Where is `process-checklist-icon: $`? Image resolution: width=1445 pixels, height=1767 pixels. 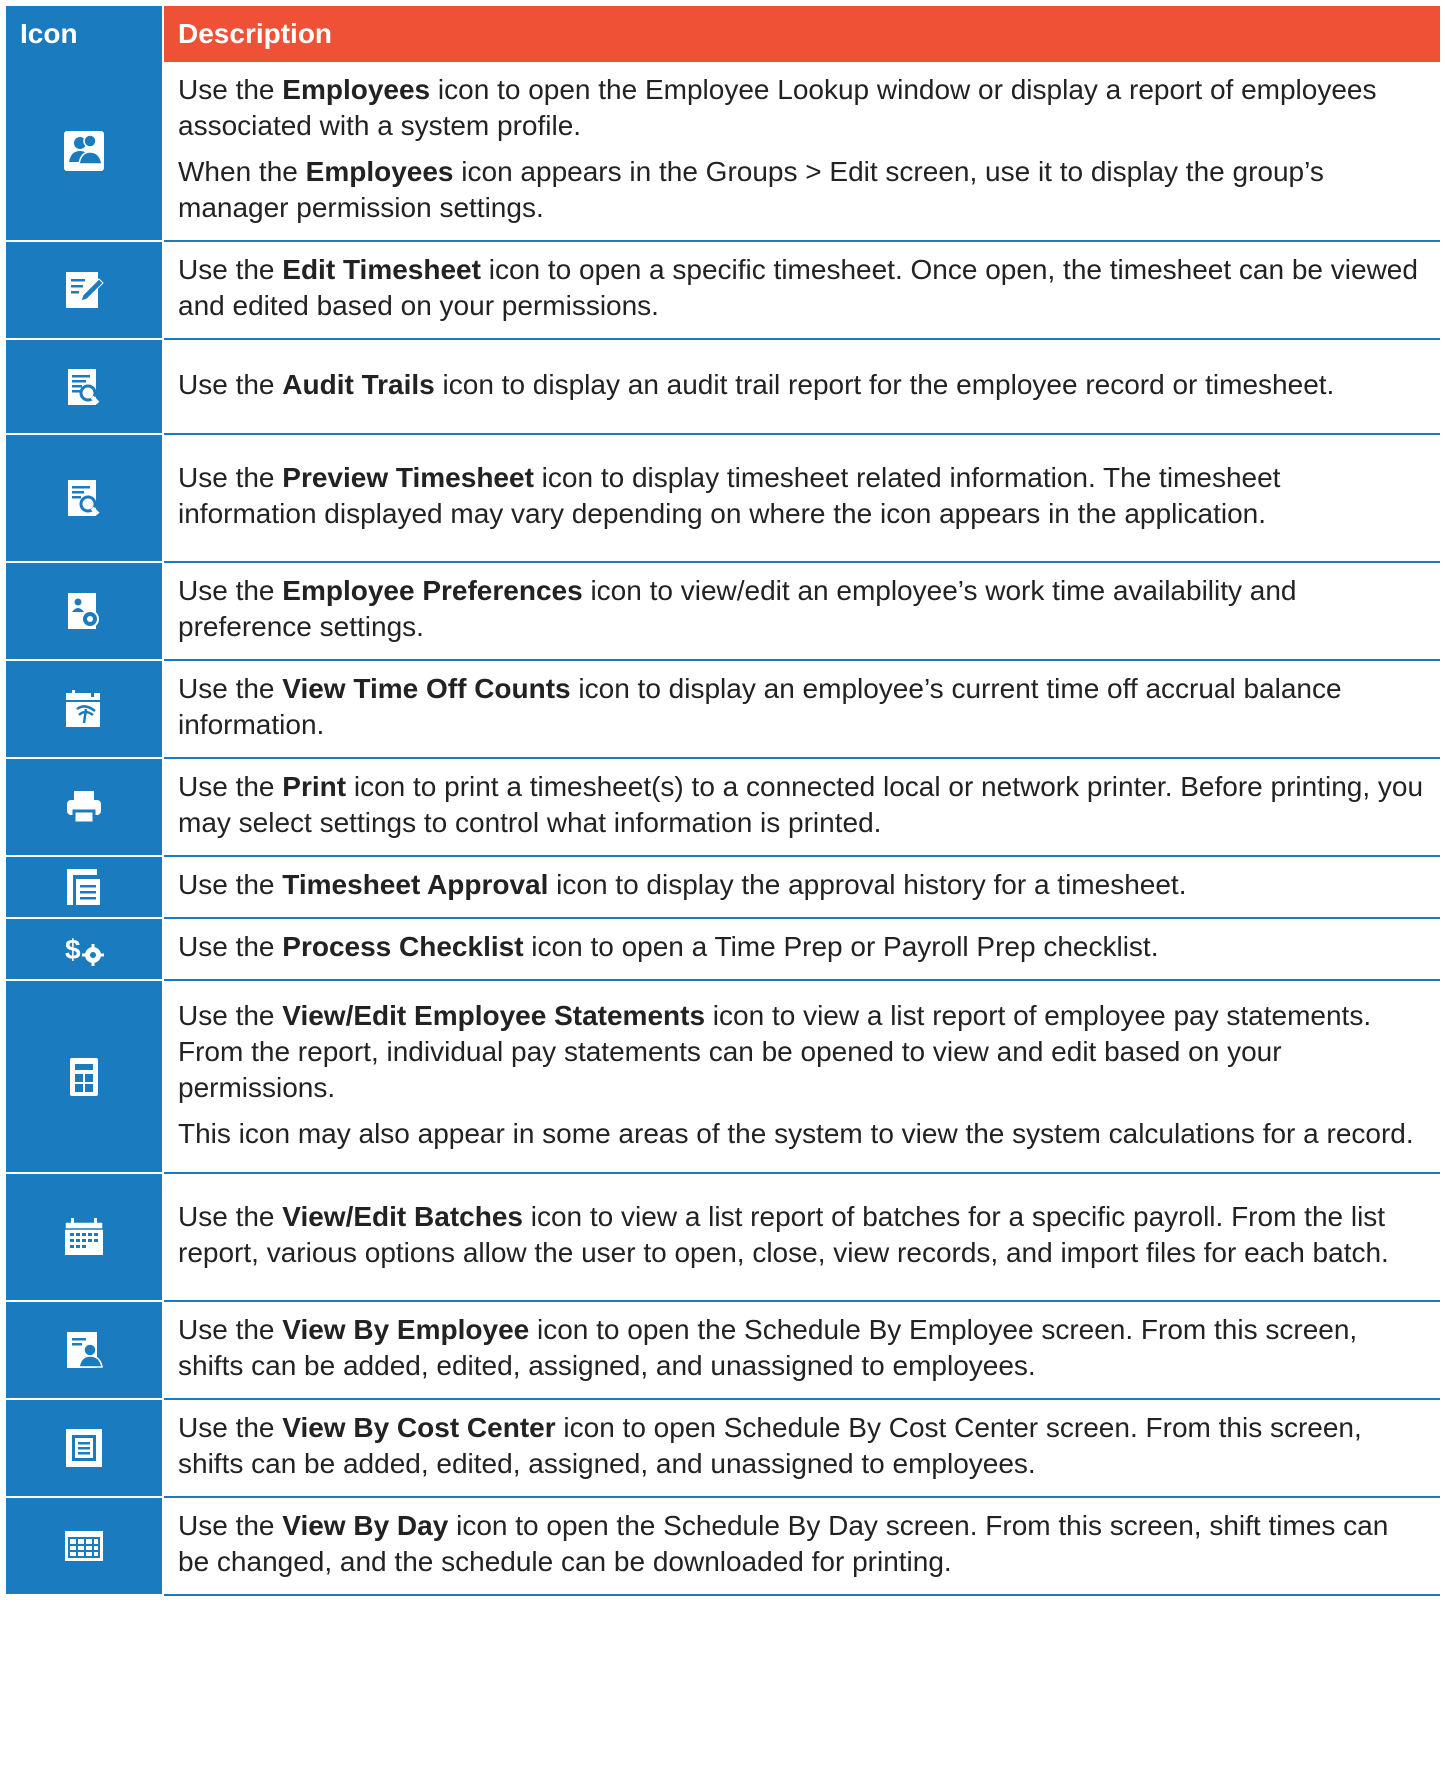
process-checklist-icon: $ is located at coordinates (84, 949).